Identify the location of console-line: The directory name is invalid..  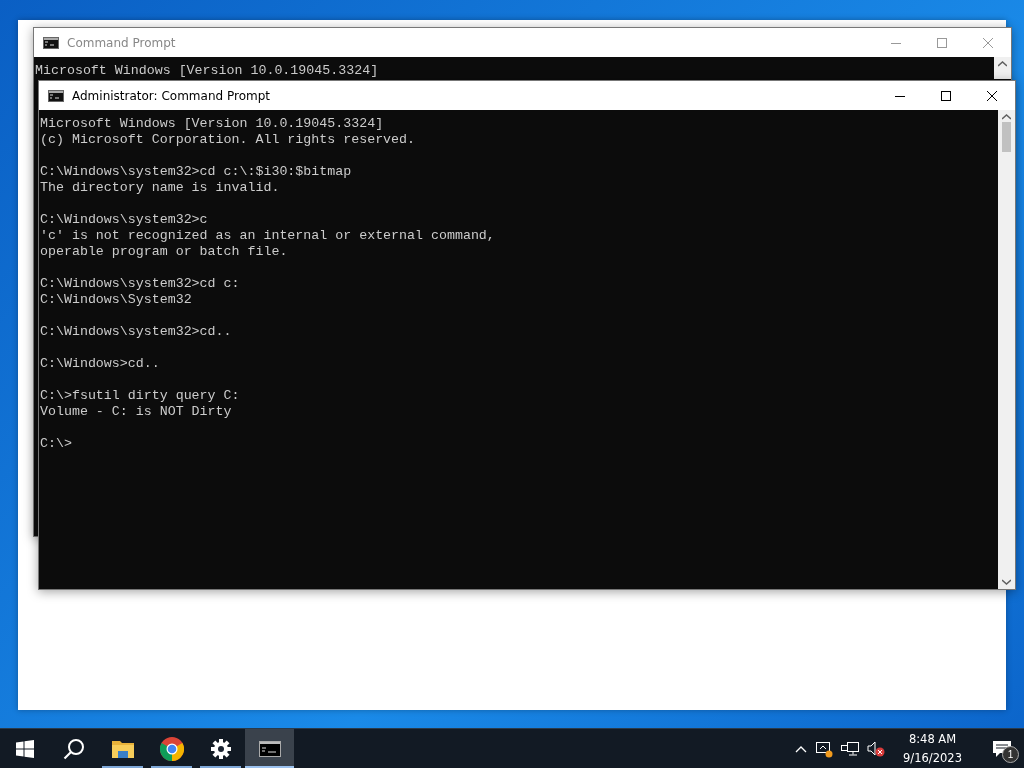
(160, 188).